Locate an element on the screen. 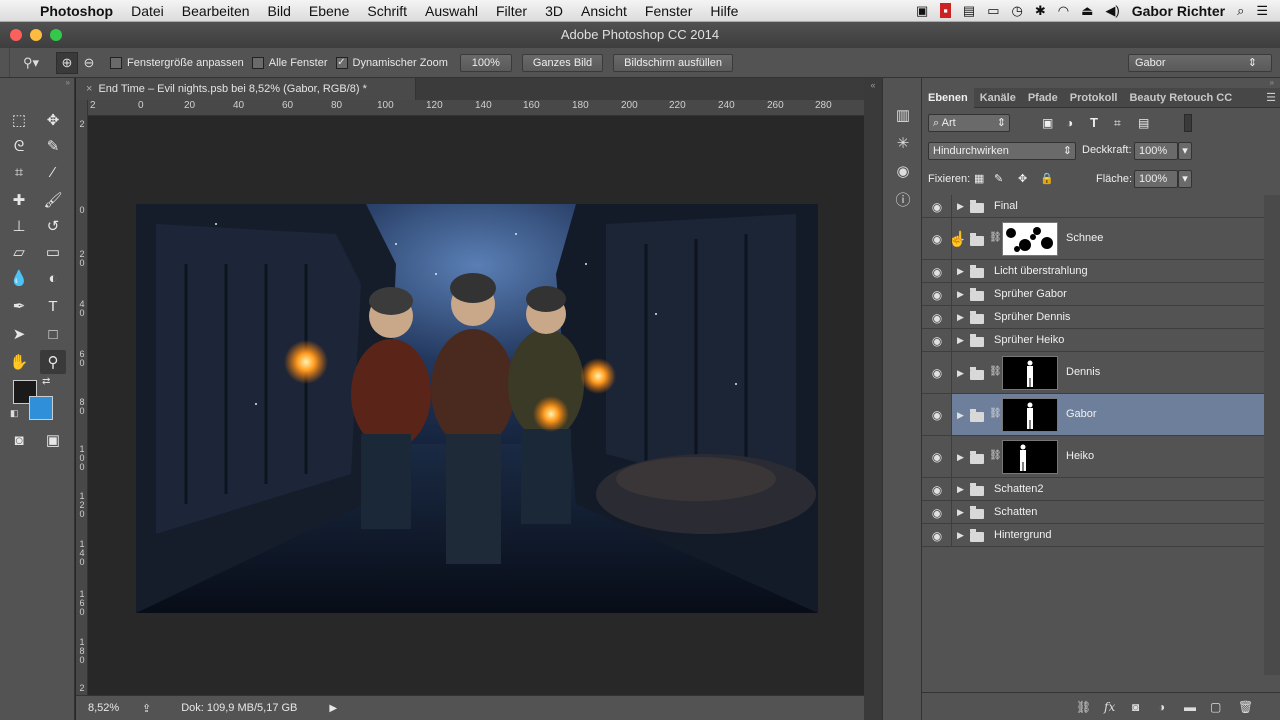 The width and height of the screenshot is (1280, 720). spotlight-icon: ⌕ is located at coordinates (1240, 11).